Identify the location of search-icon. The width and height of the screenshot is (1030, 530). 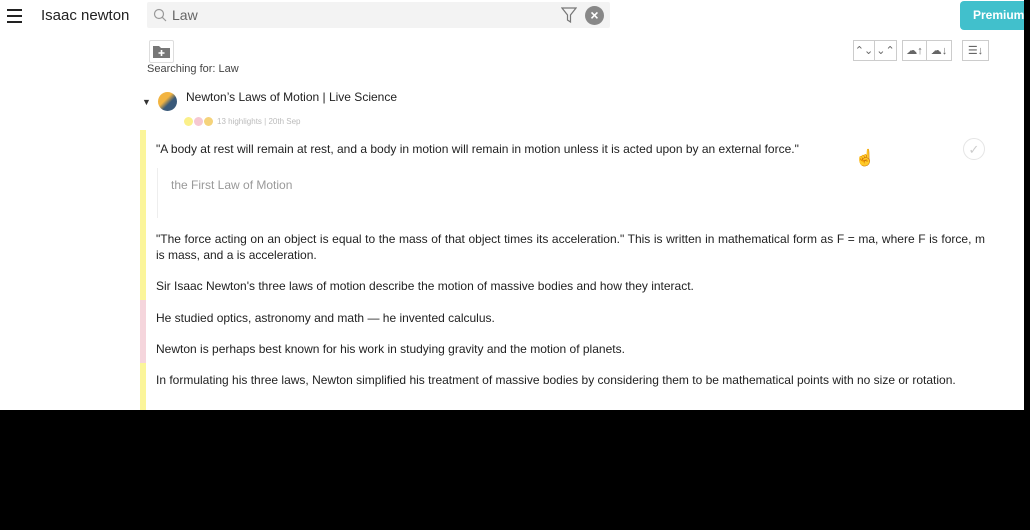
(160, 15).